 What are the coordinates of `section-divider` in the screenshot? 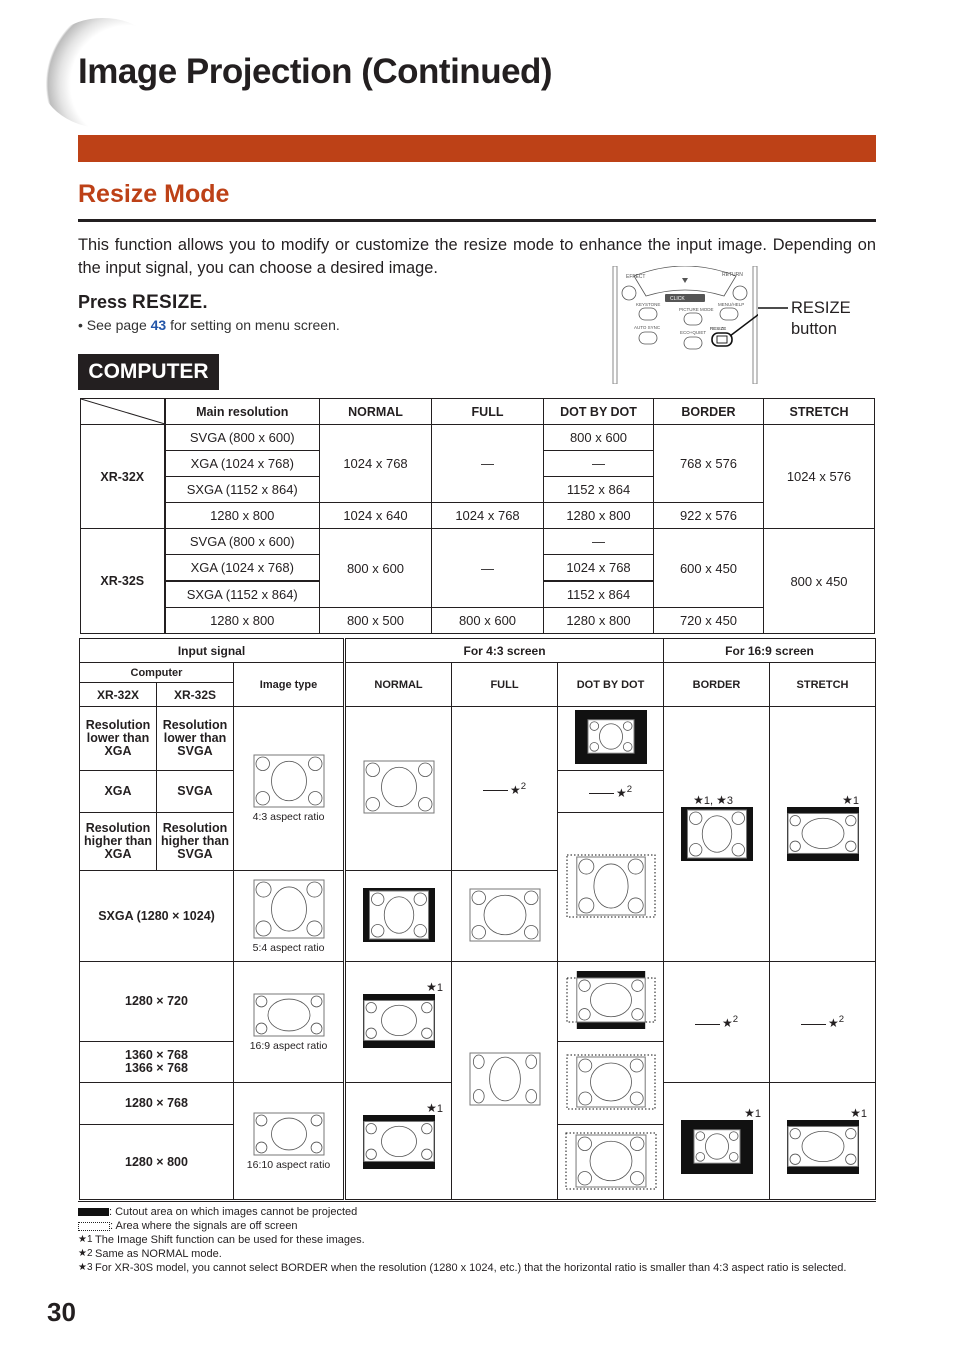 It's located at (477, 220).